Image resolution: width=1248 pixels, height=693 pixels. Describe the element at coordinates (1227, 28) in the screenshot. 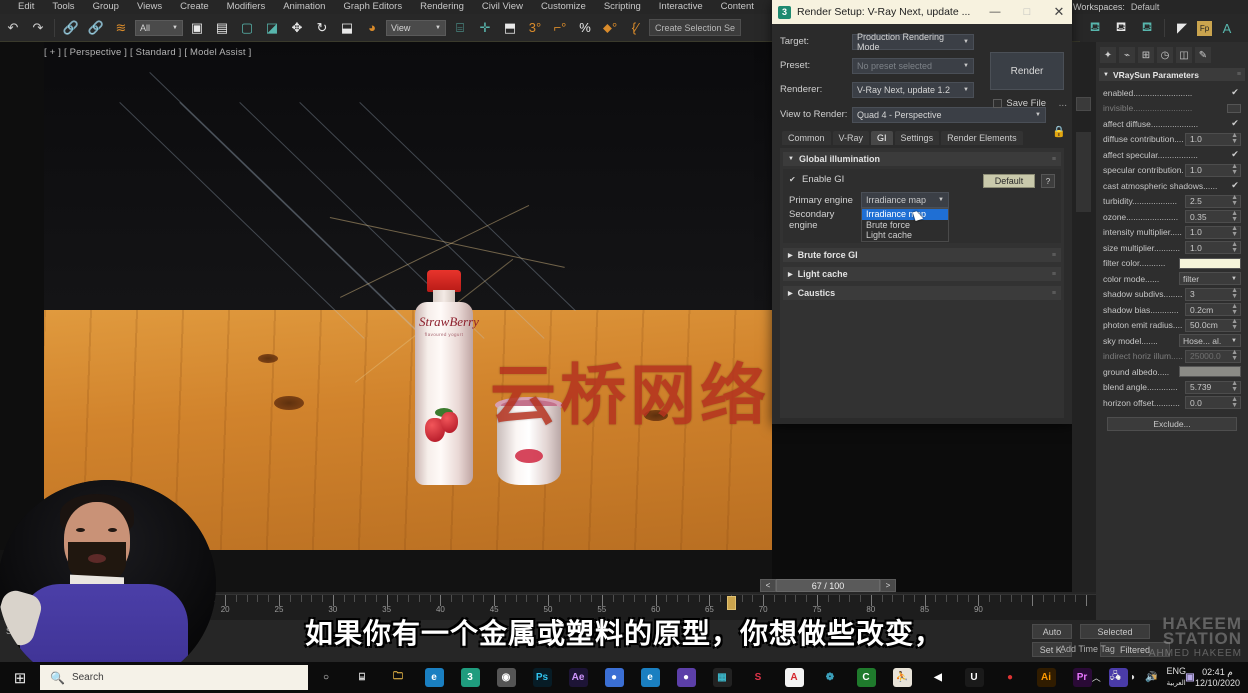

I see `render-iterative-icon: A` at that location.